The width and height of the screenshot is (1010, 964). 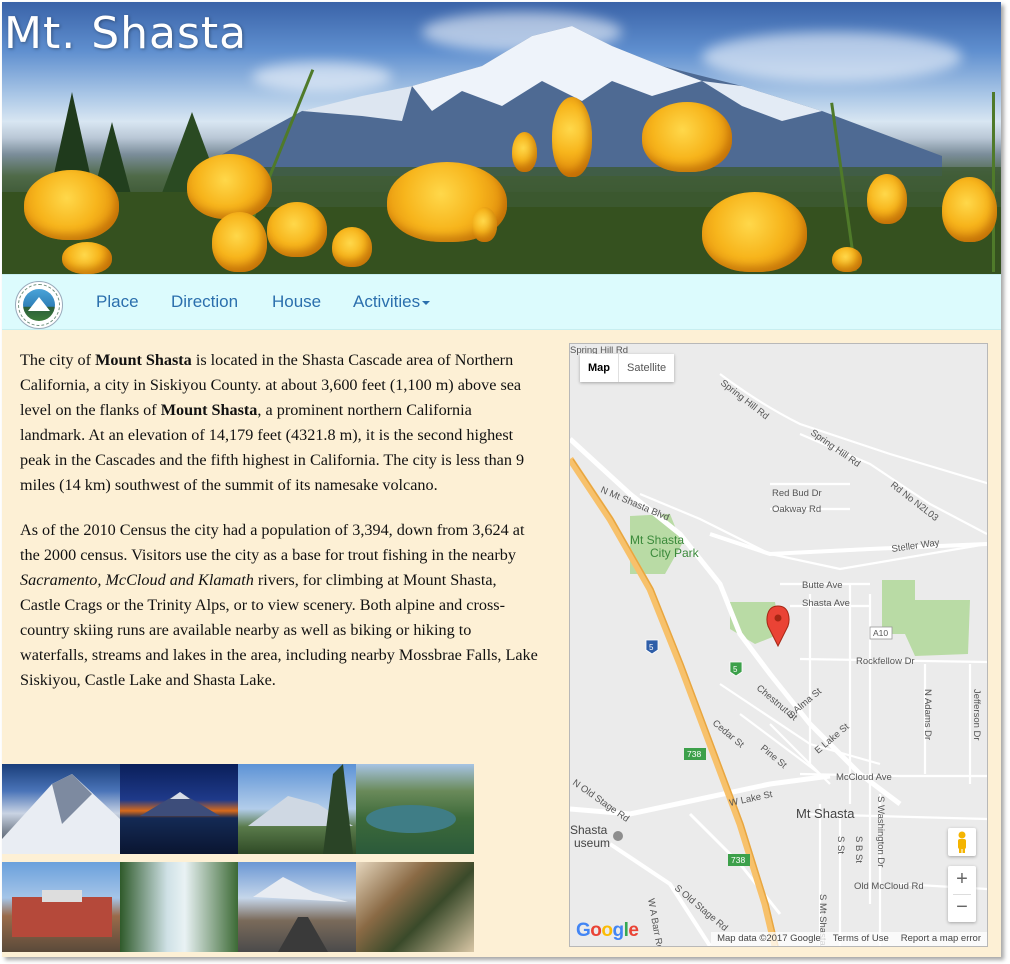 What do you see at coordinates (426, 302) in the screenshot?
I see `caret-down-icon` at bounding box center [426, 302].